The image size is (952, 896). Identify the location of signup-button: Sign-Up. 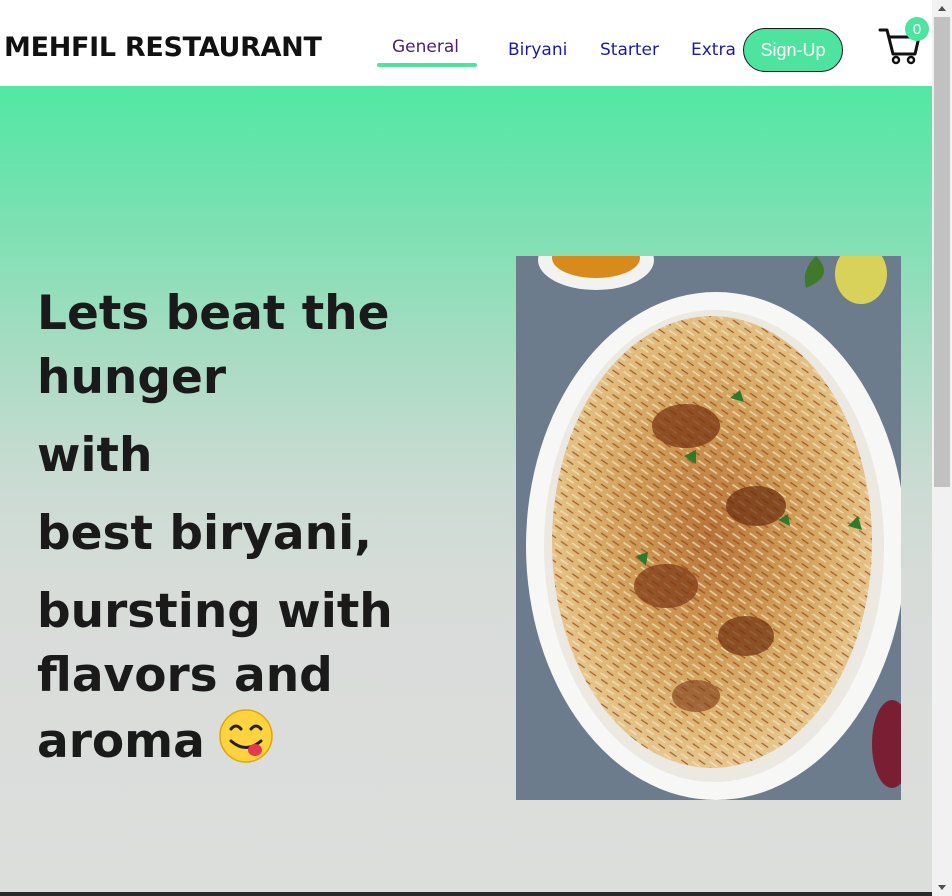
(793, 50).